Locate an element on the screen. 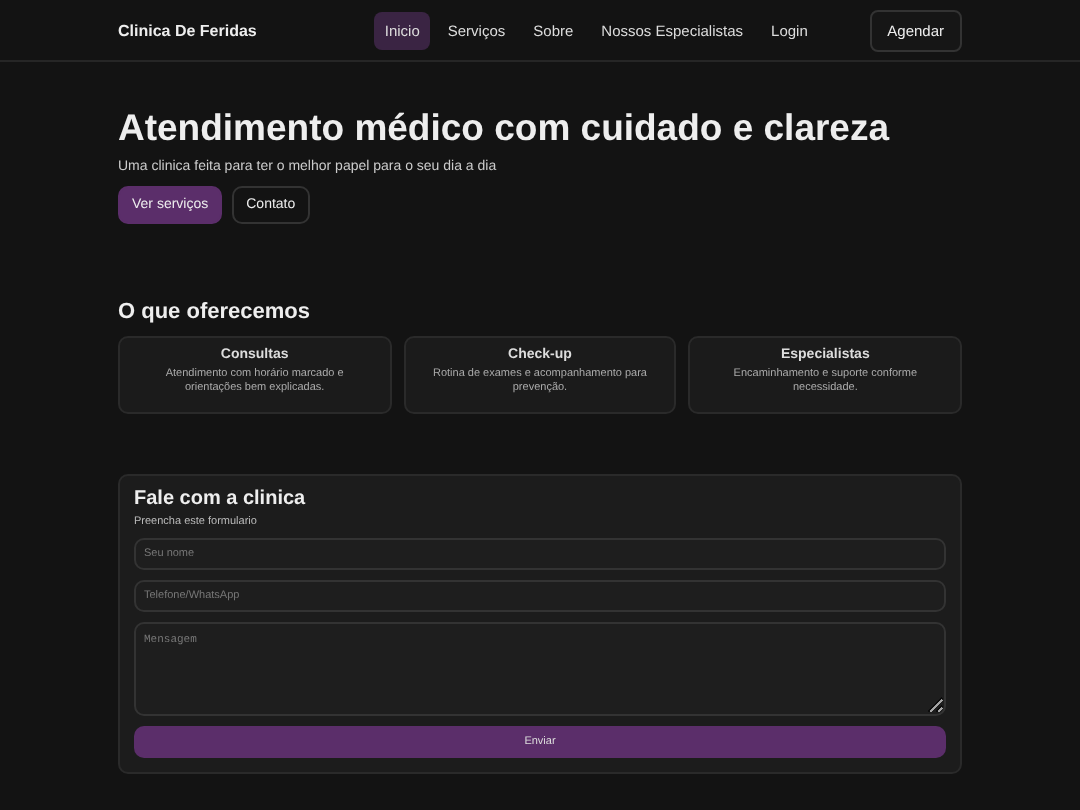 This screenshot has height=810, width=1080. section-title: O que oferecemos is located at coordinates (215, 312).